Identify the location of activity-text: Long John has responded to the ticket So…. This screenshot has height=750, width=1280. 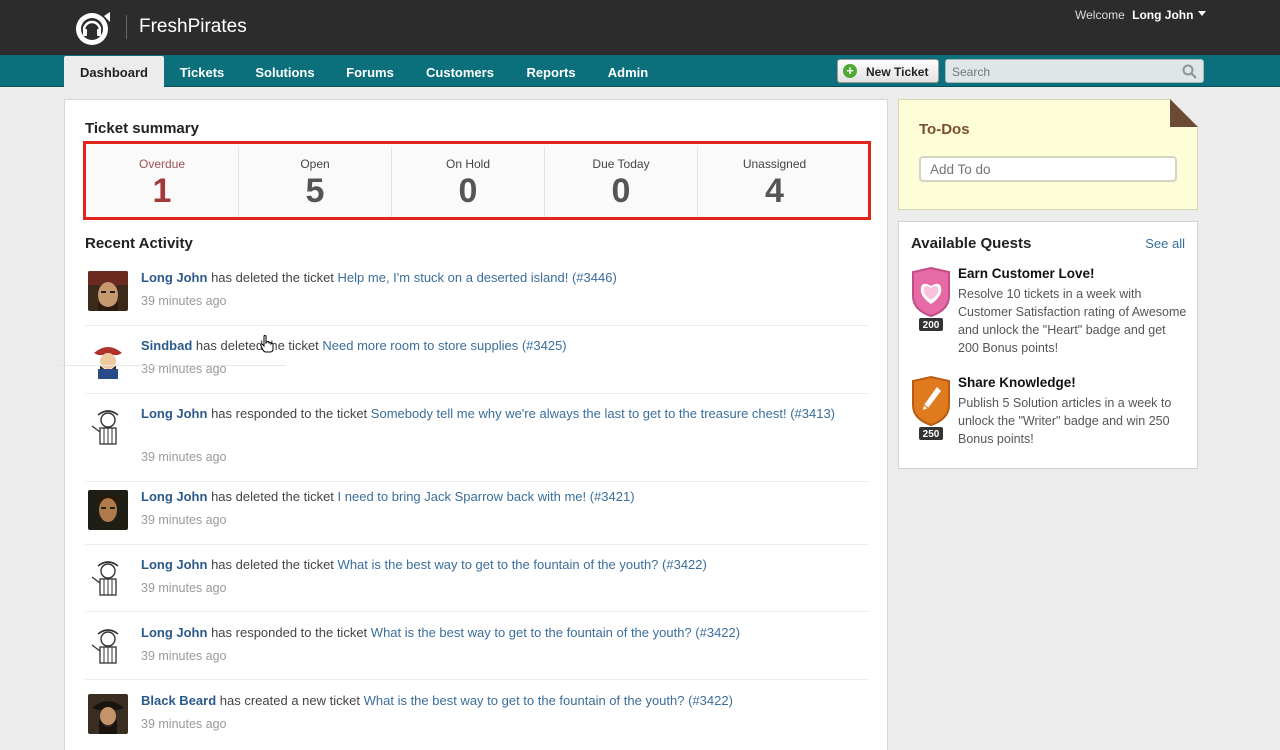
(491, 414).